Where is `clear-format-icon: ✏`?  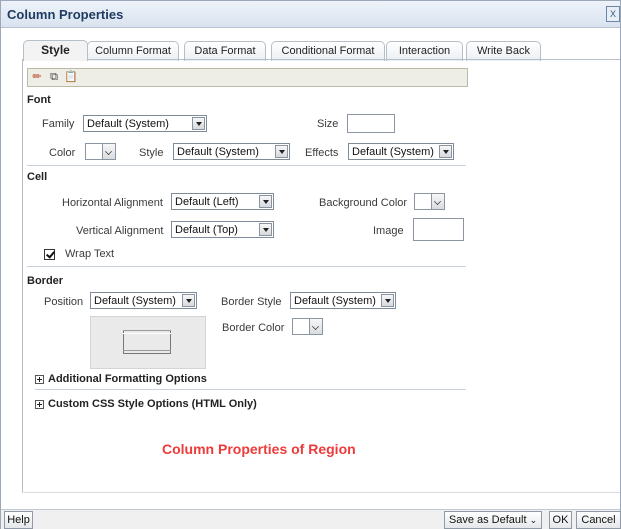
clear-format-icon: ✏ is located at coordinates (37, 77).